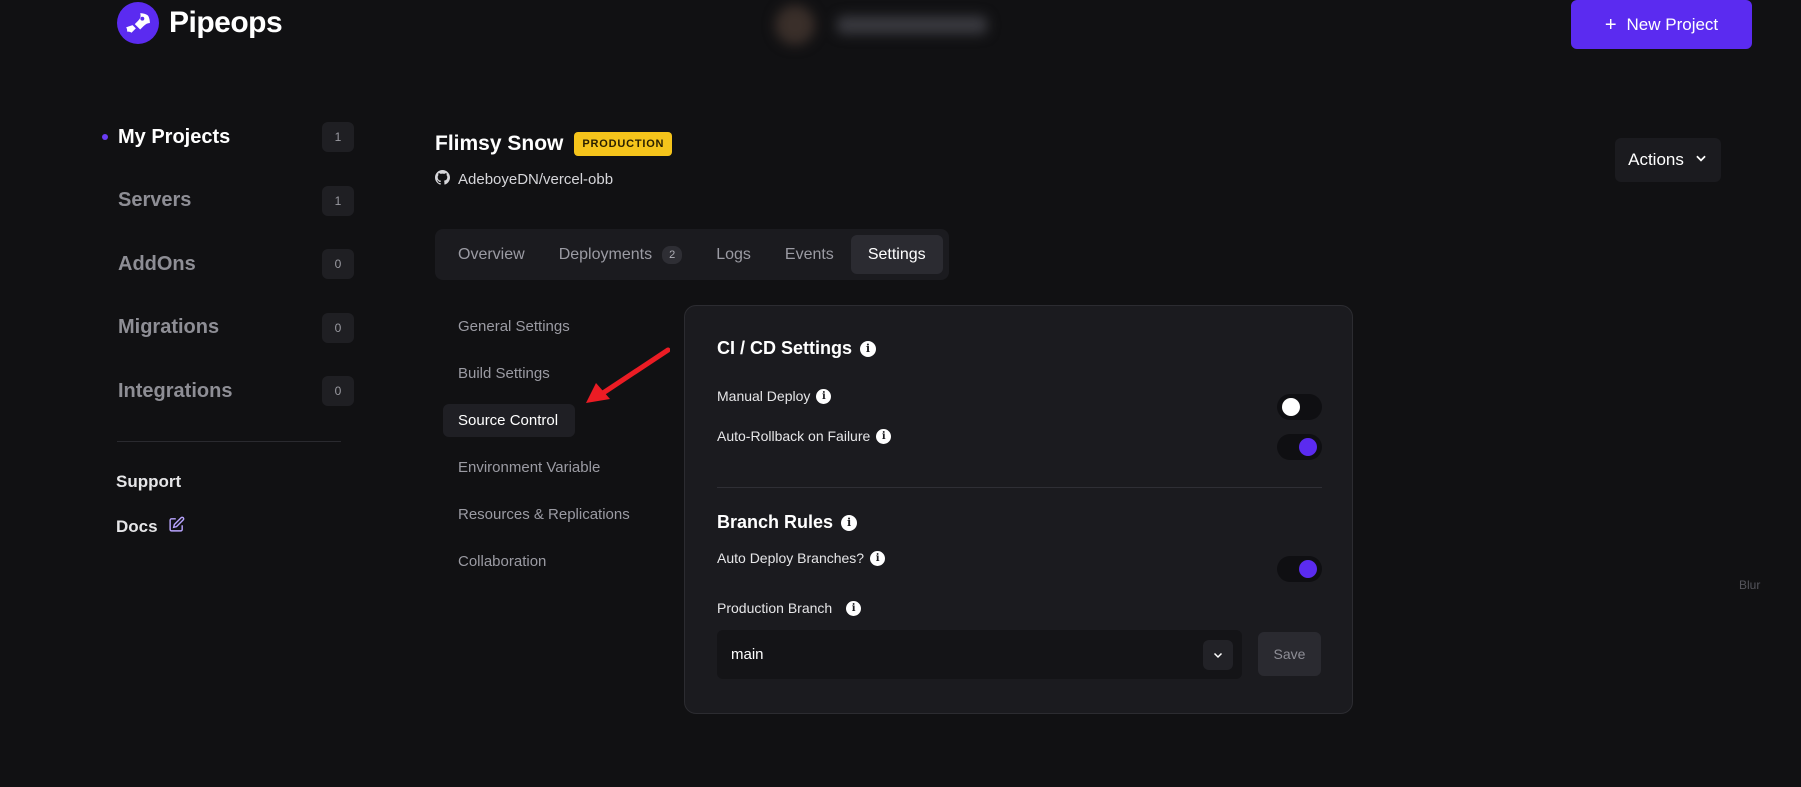 This screenshot has height=787, width=1801. I want to click on sidebar-item-label: AddOns, so click(157, 263).